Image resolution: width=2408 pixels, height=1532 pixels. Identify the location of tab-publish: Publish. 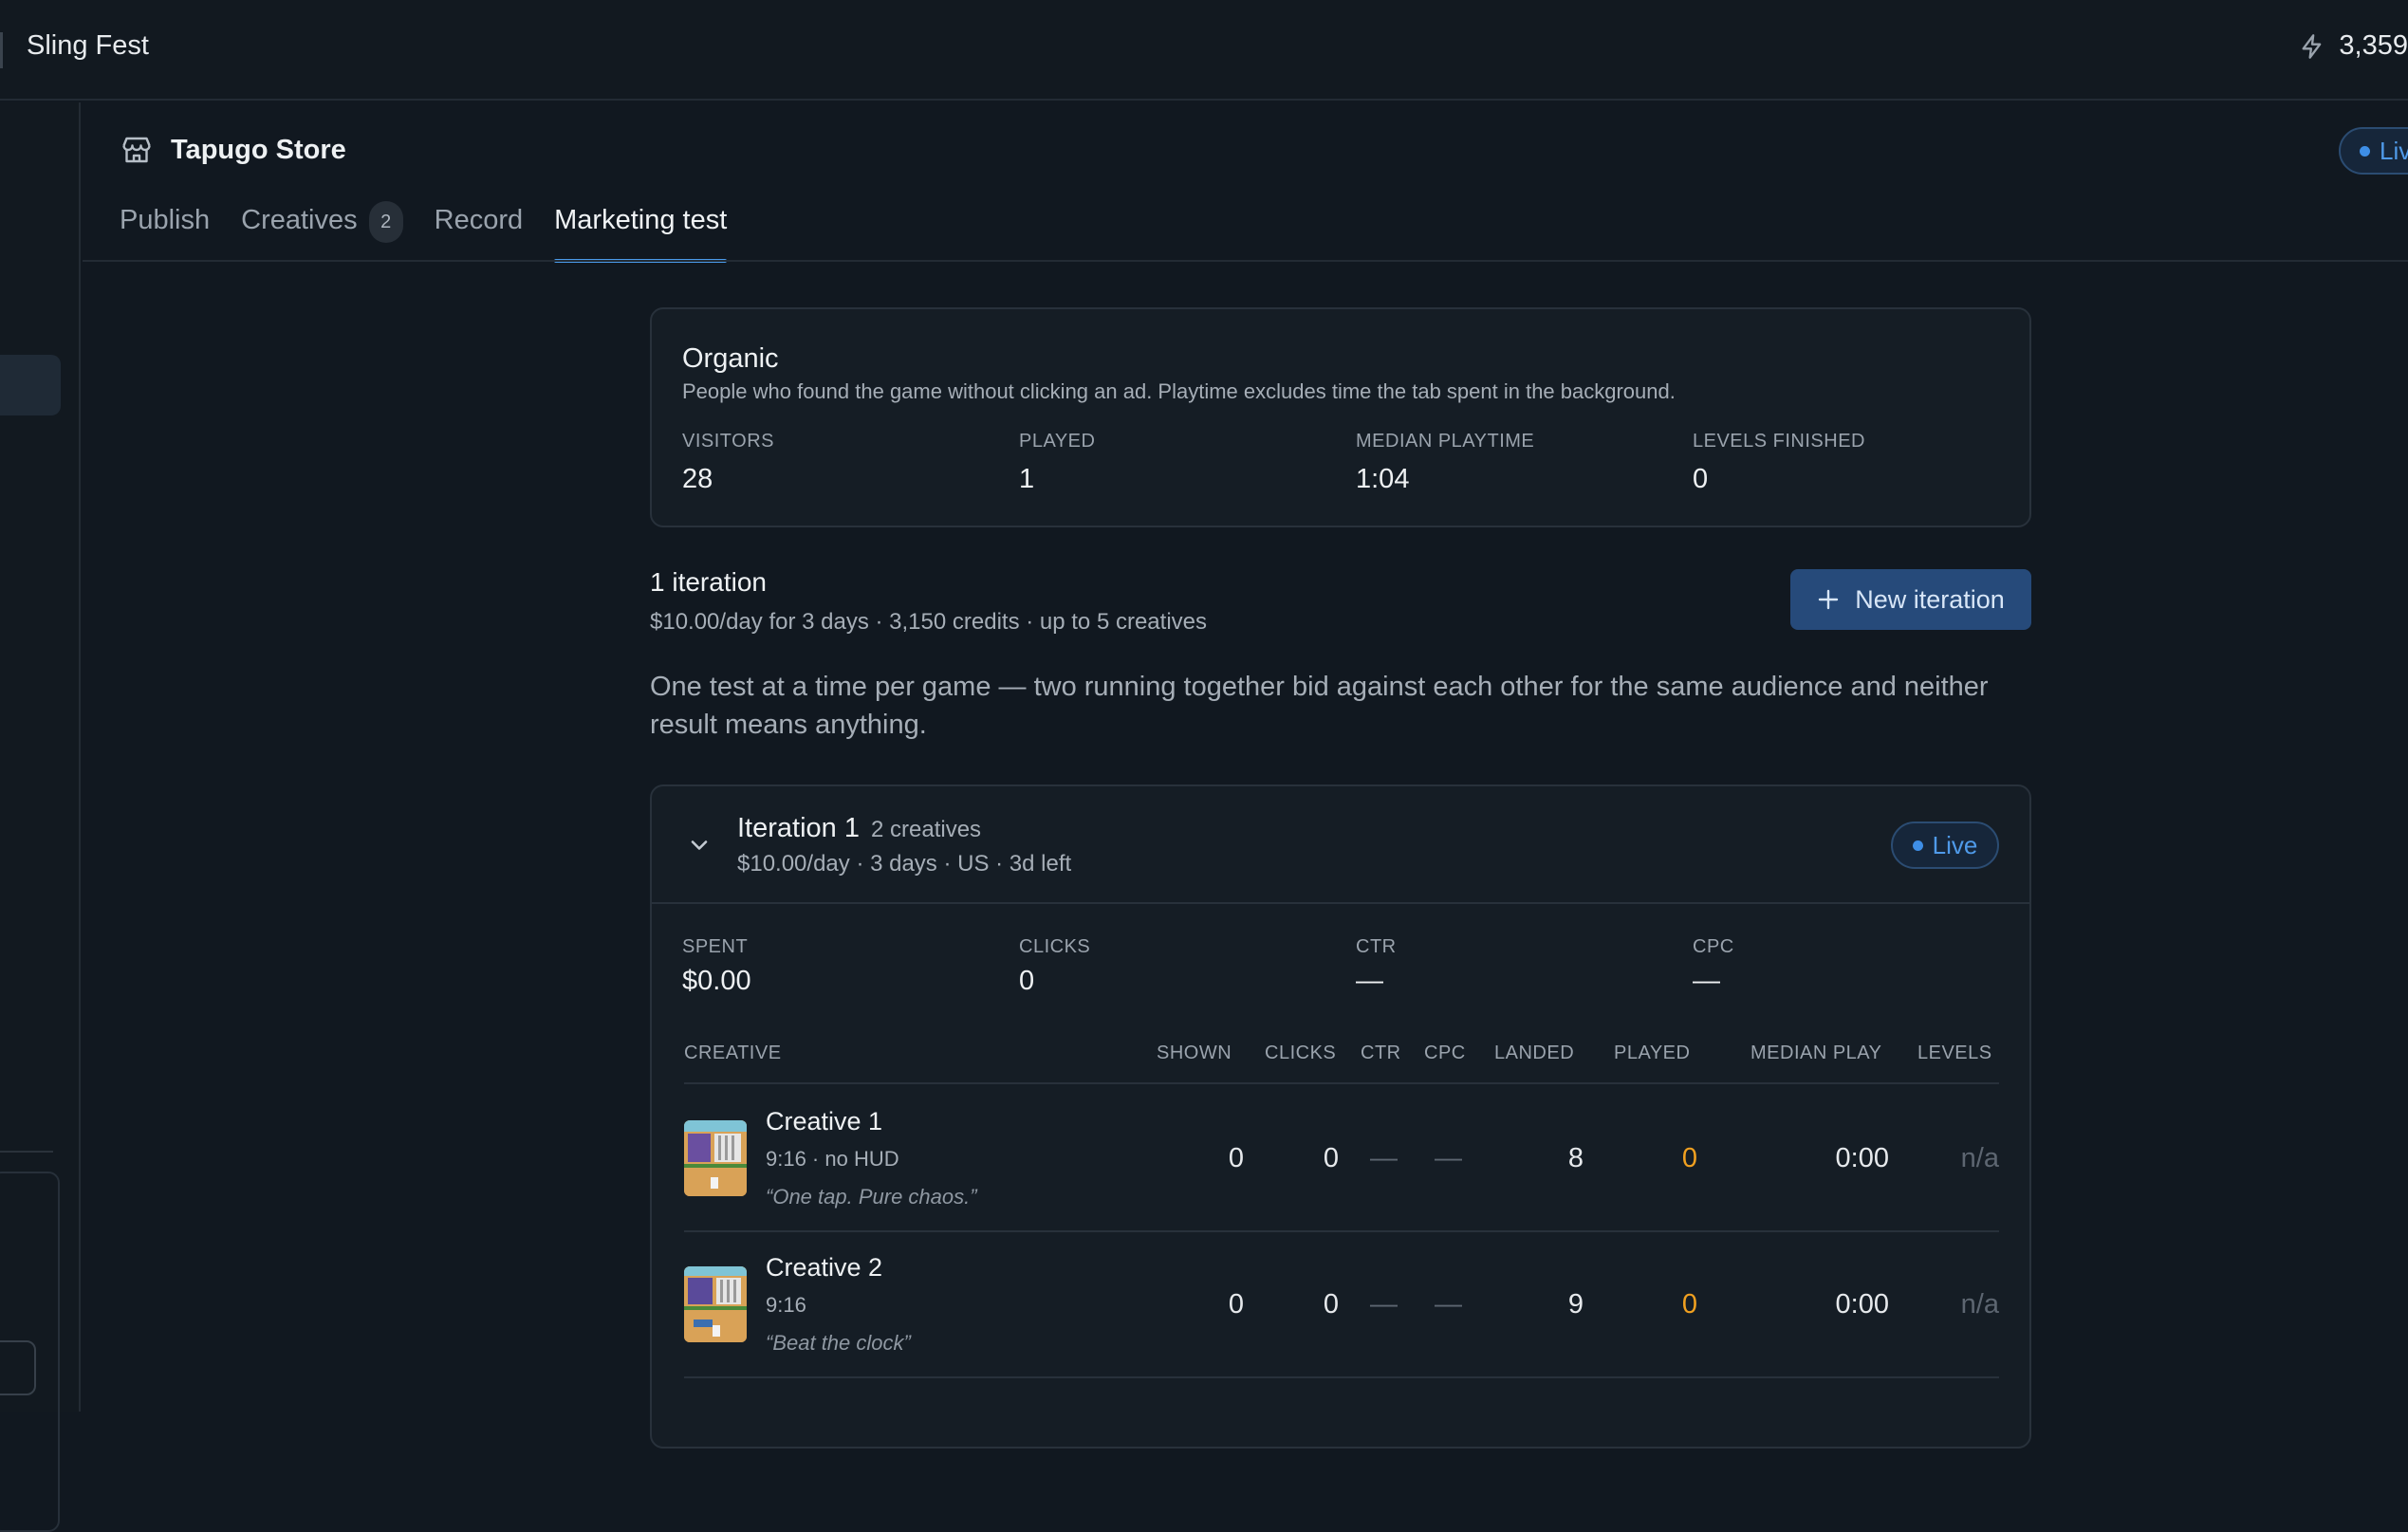
(165, 228).